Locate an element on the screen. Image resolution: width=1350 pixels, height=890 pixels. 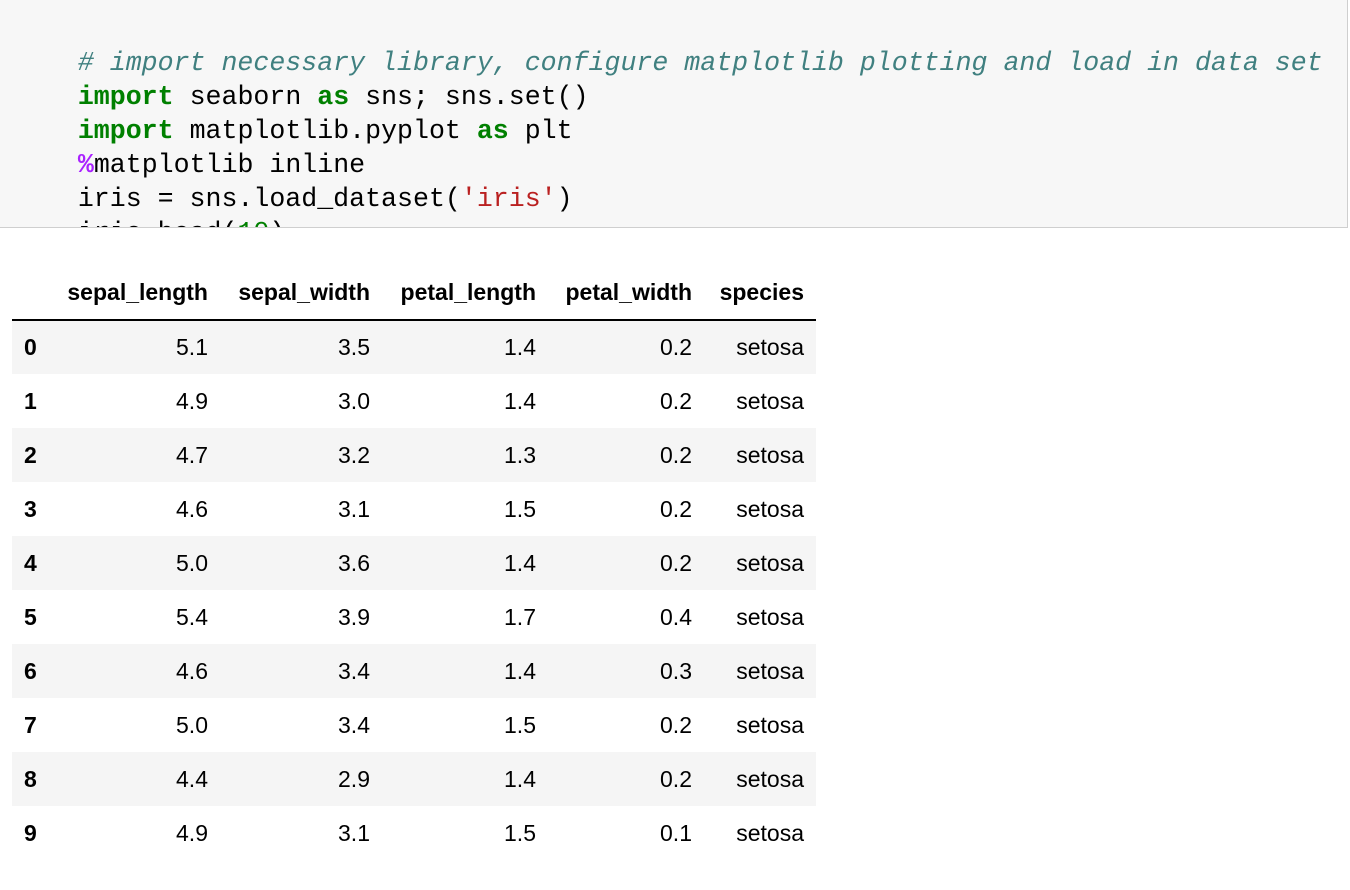
index-header is located at coordinates (37, 293).